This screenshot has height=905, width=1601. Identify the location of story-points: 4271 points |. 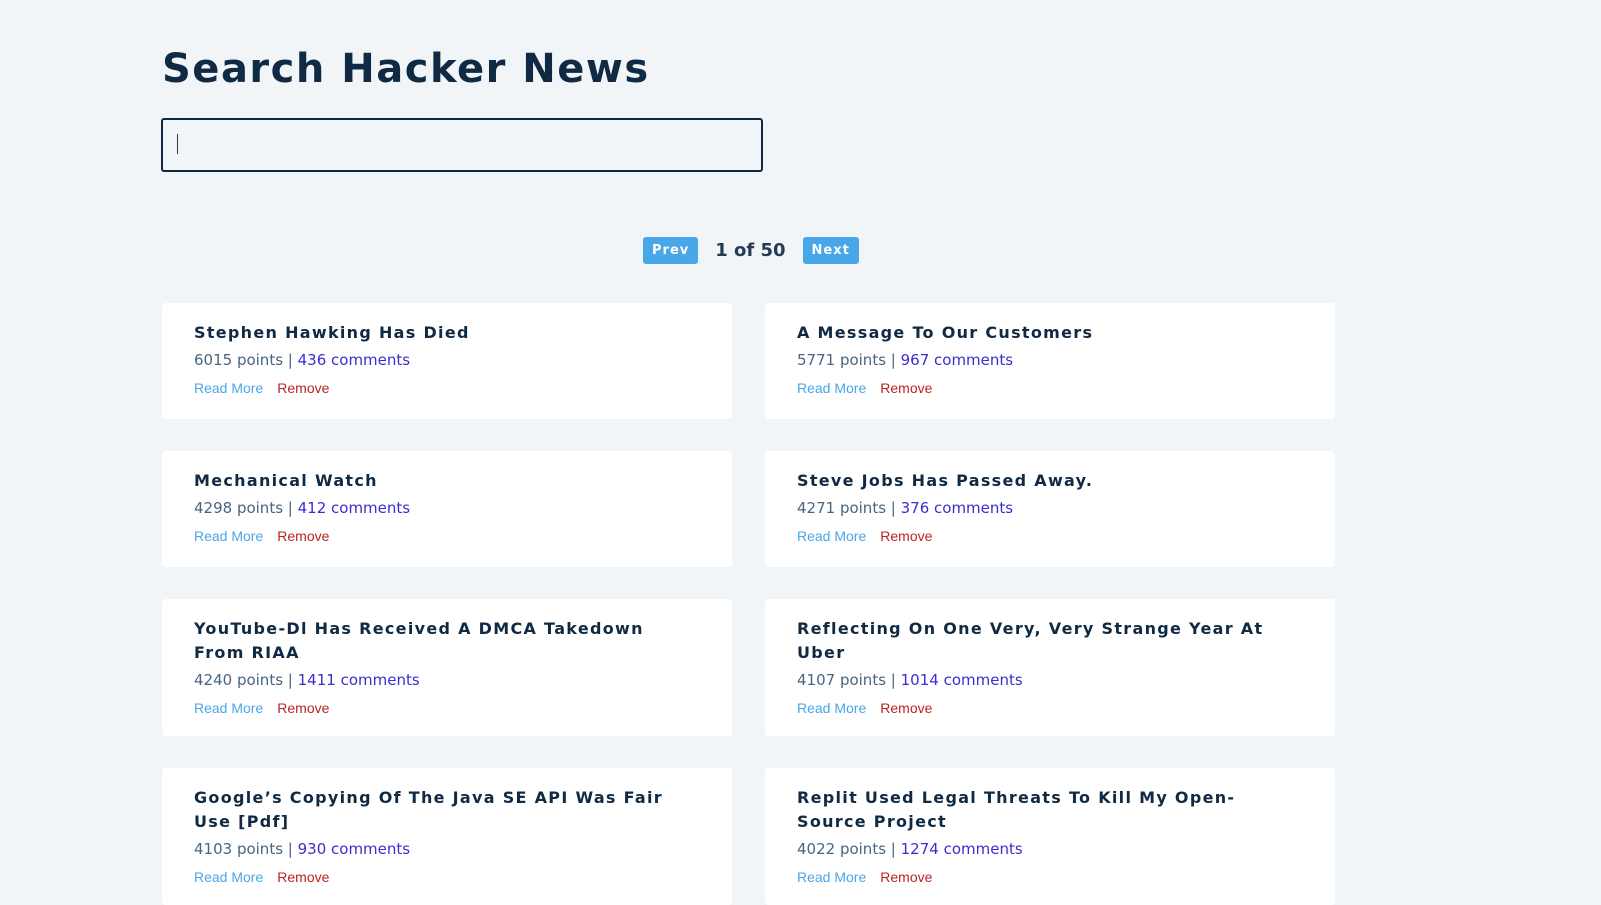
(846, 508).